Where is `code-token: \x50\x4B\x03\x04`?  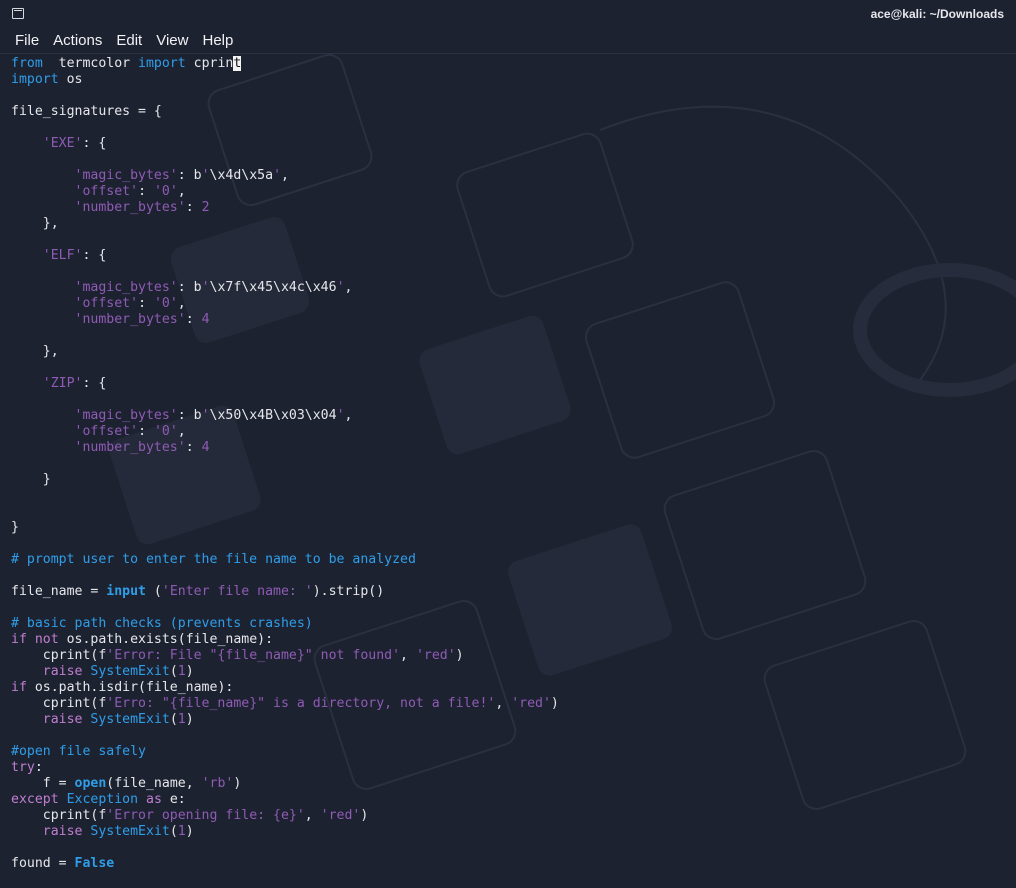
code-token: \x50\x4B\x03\x04 is located at coordinates (273, 415).